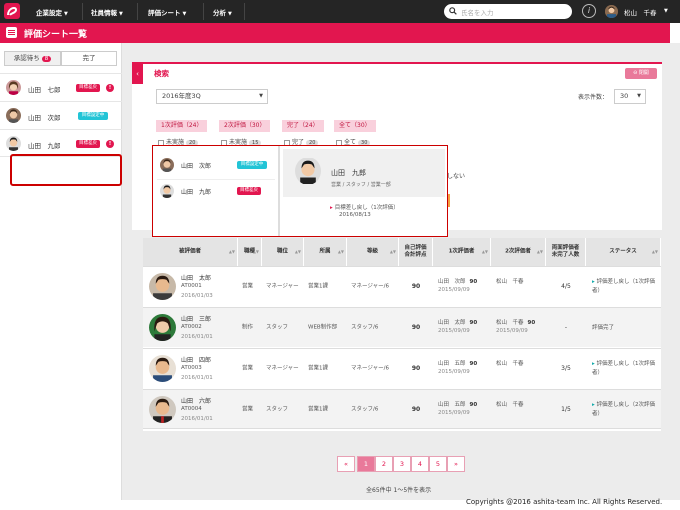  I want to click on collapse-sidebar-icon: ‹, so click(137, 74).